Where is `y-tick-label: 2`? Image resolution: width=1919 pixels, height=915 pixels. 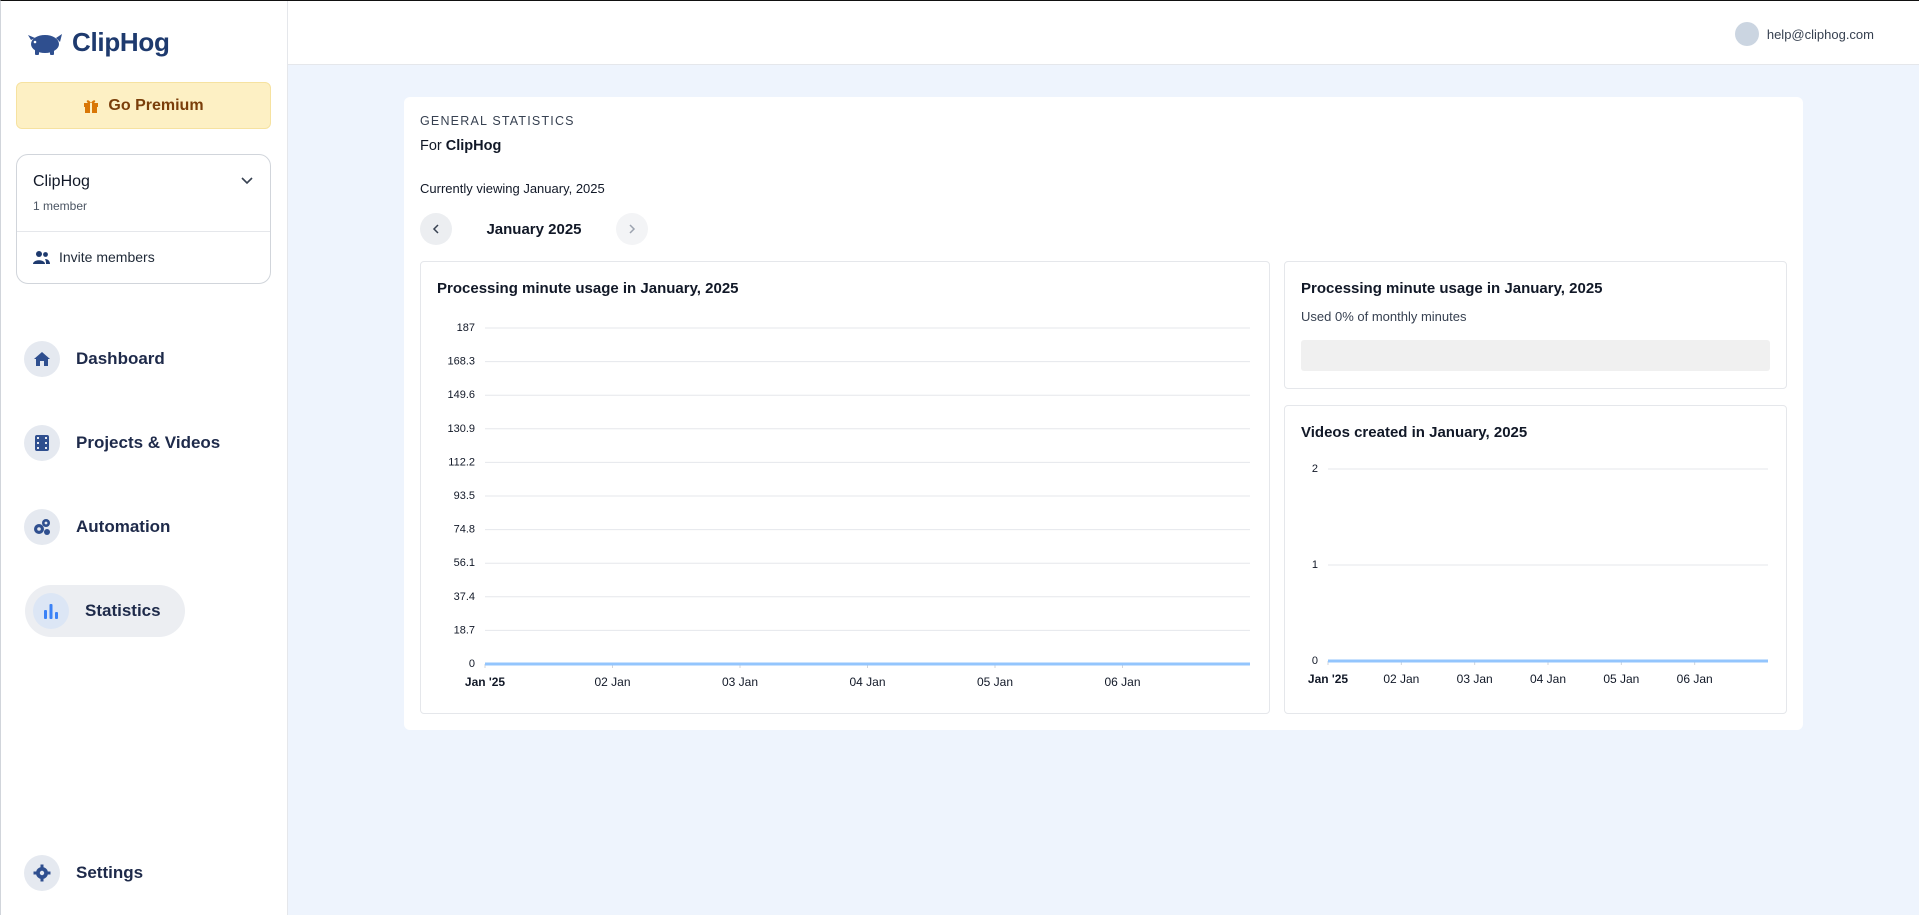 y-tick-label: 2 is located at coordinates (1315, 469).